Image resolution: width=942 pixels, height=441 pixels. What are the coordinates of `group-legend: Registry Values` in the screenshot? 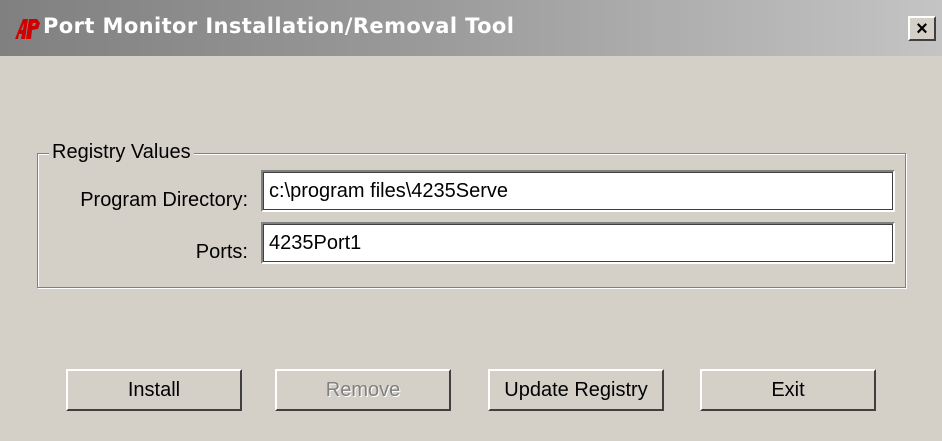 It's located at (121, 152).